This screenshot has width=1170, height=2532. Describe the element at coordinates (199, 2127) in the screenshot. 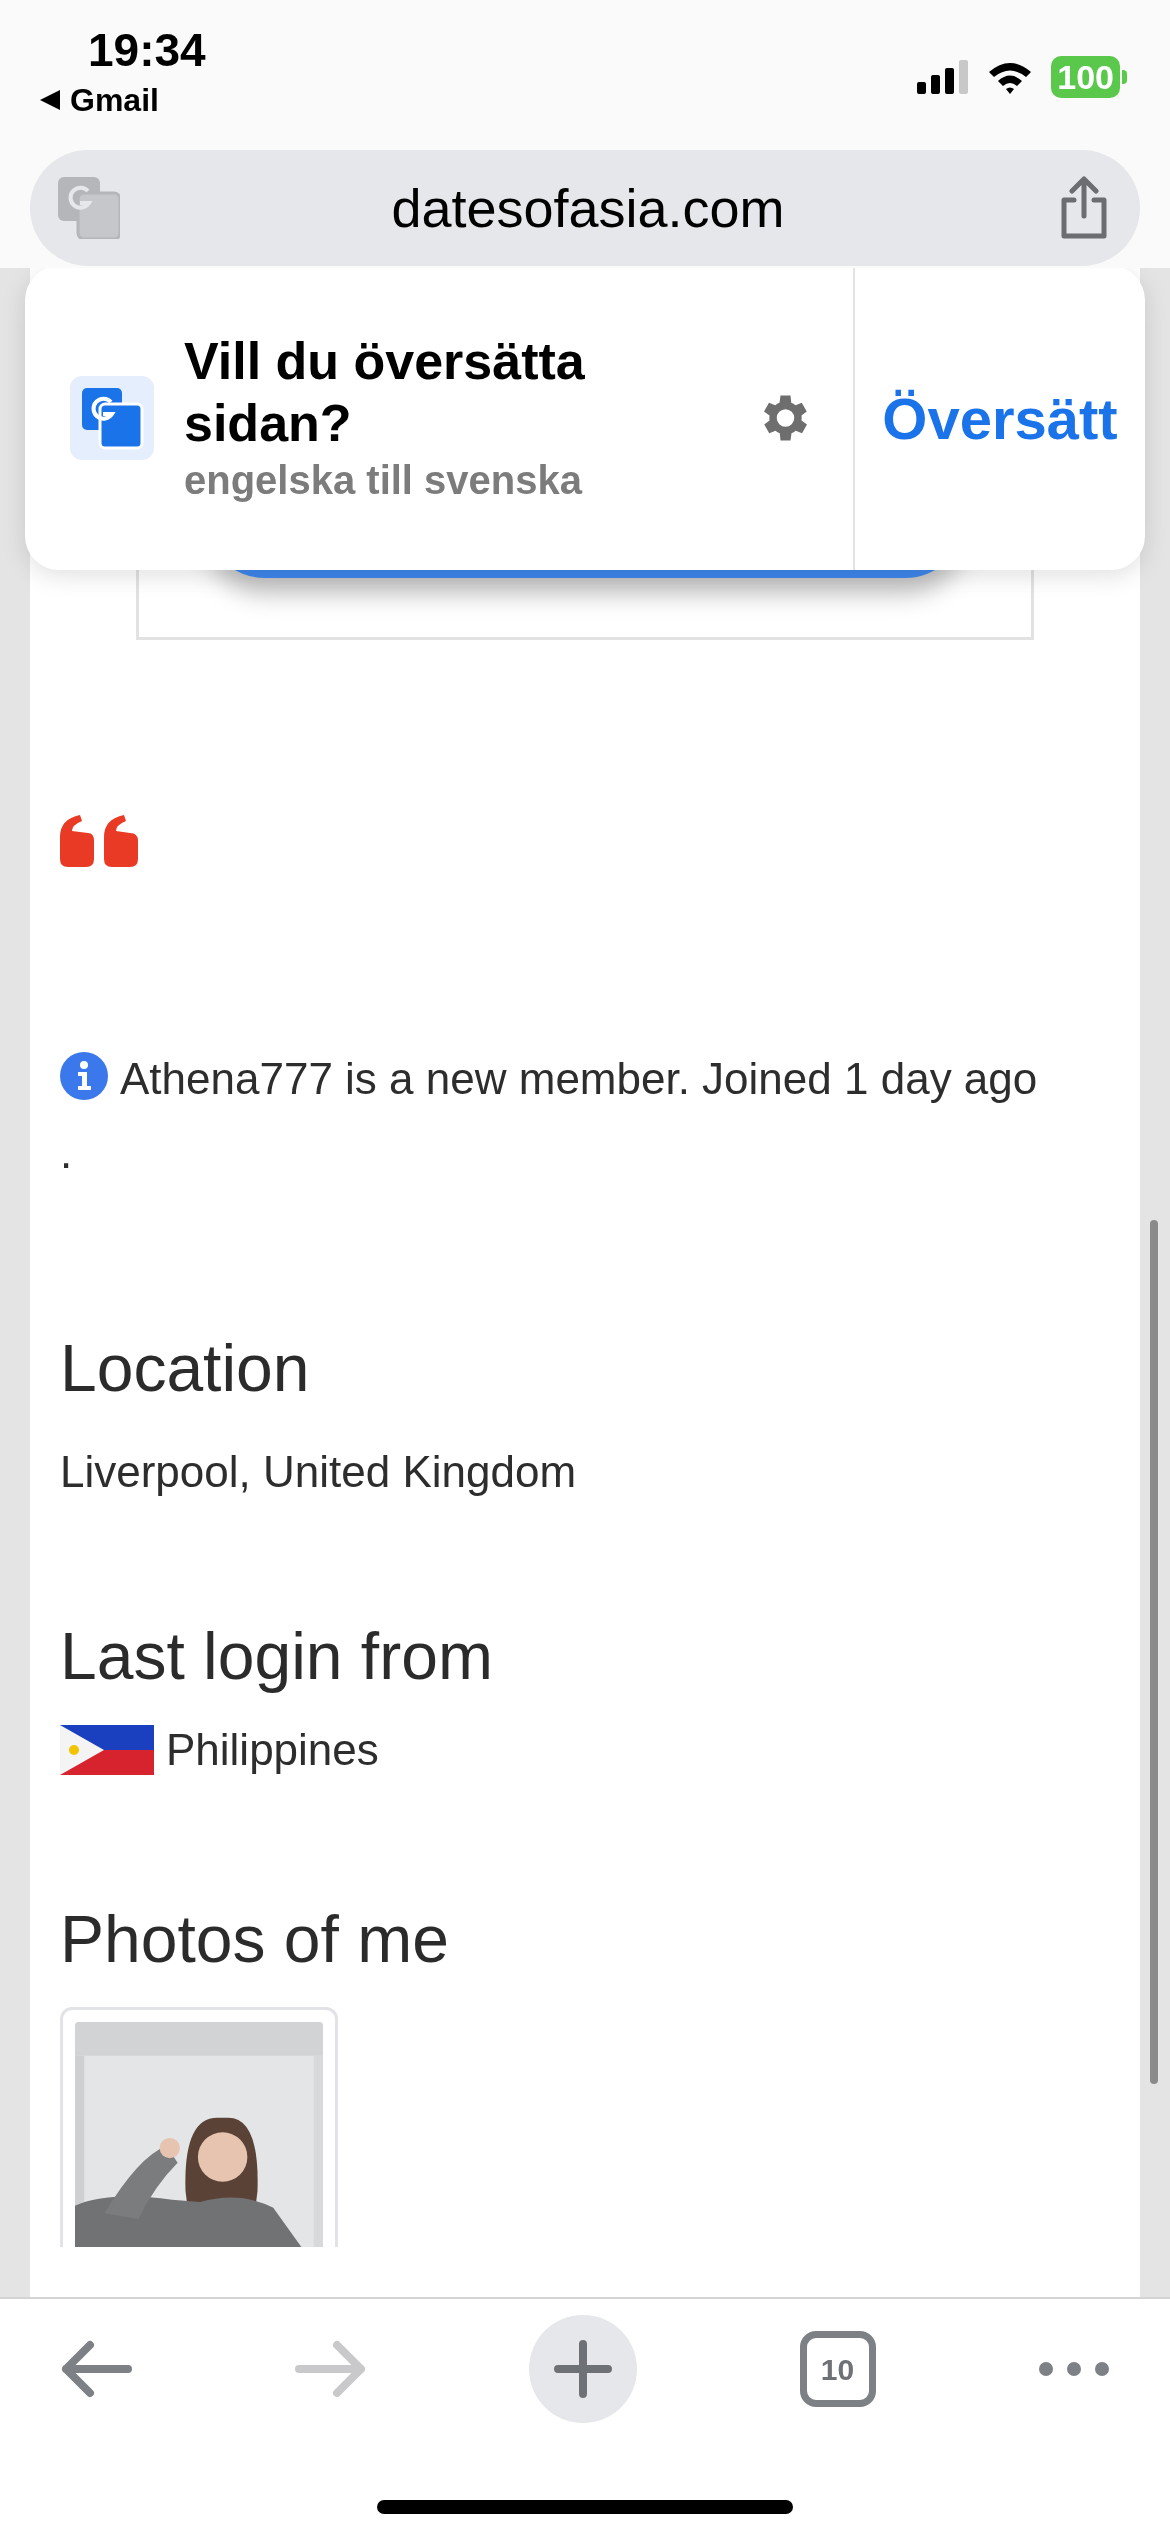

I see `photo-thumbnail` at that location.